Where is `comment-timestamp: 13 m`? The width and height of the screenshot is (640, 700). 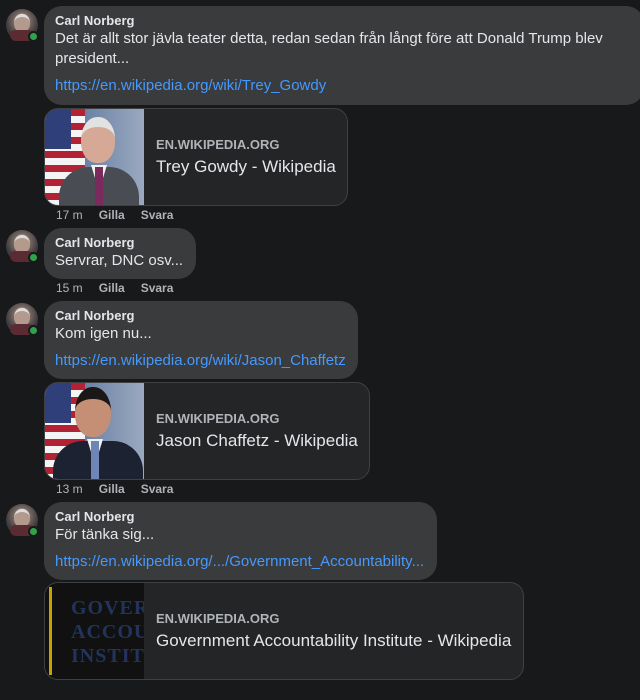 comment-timestamp: 13 m is located at coordinates (69, 489).